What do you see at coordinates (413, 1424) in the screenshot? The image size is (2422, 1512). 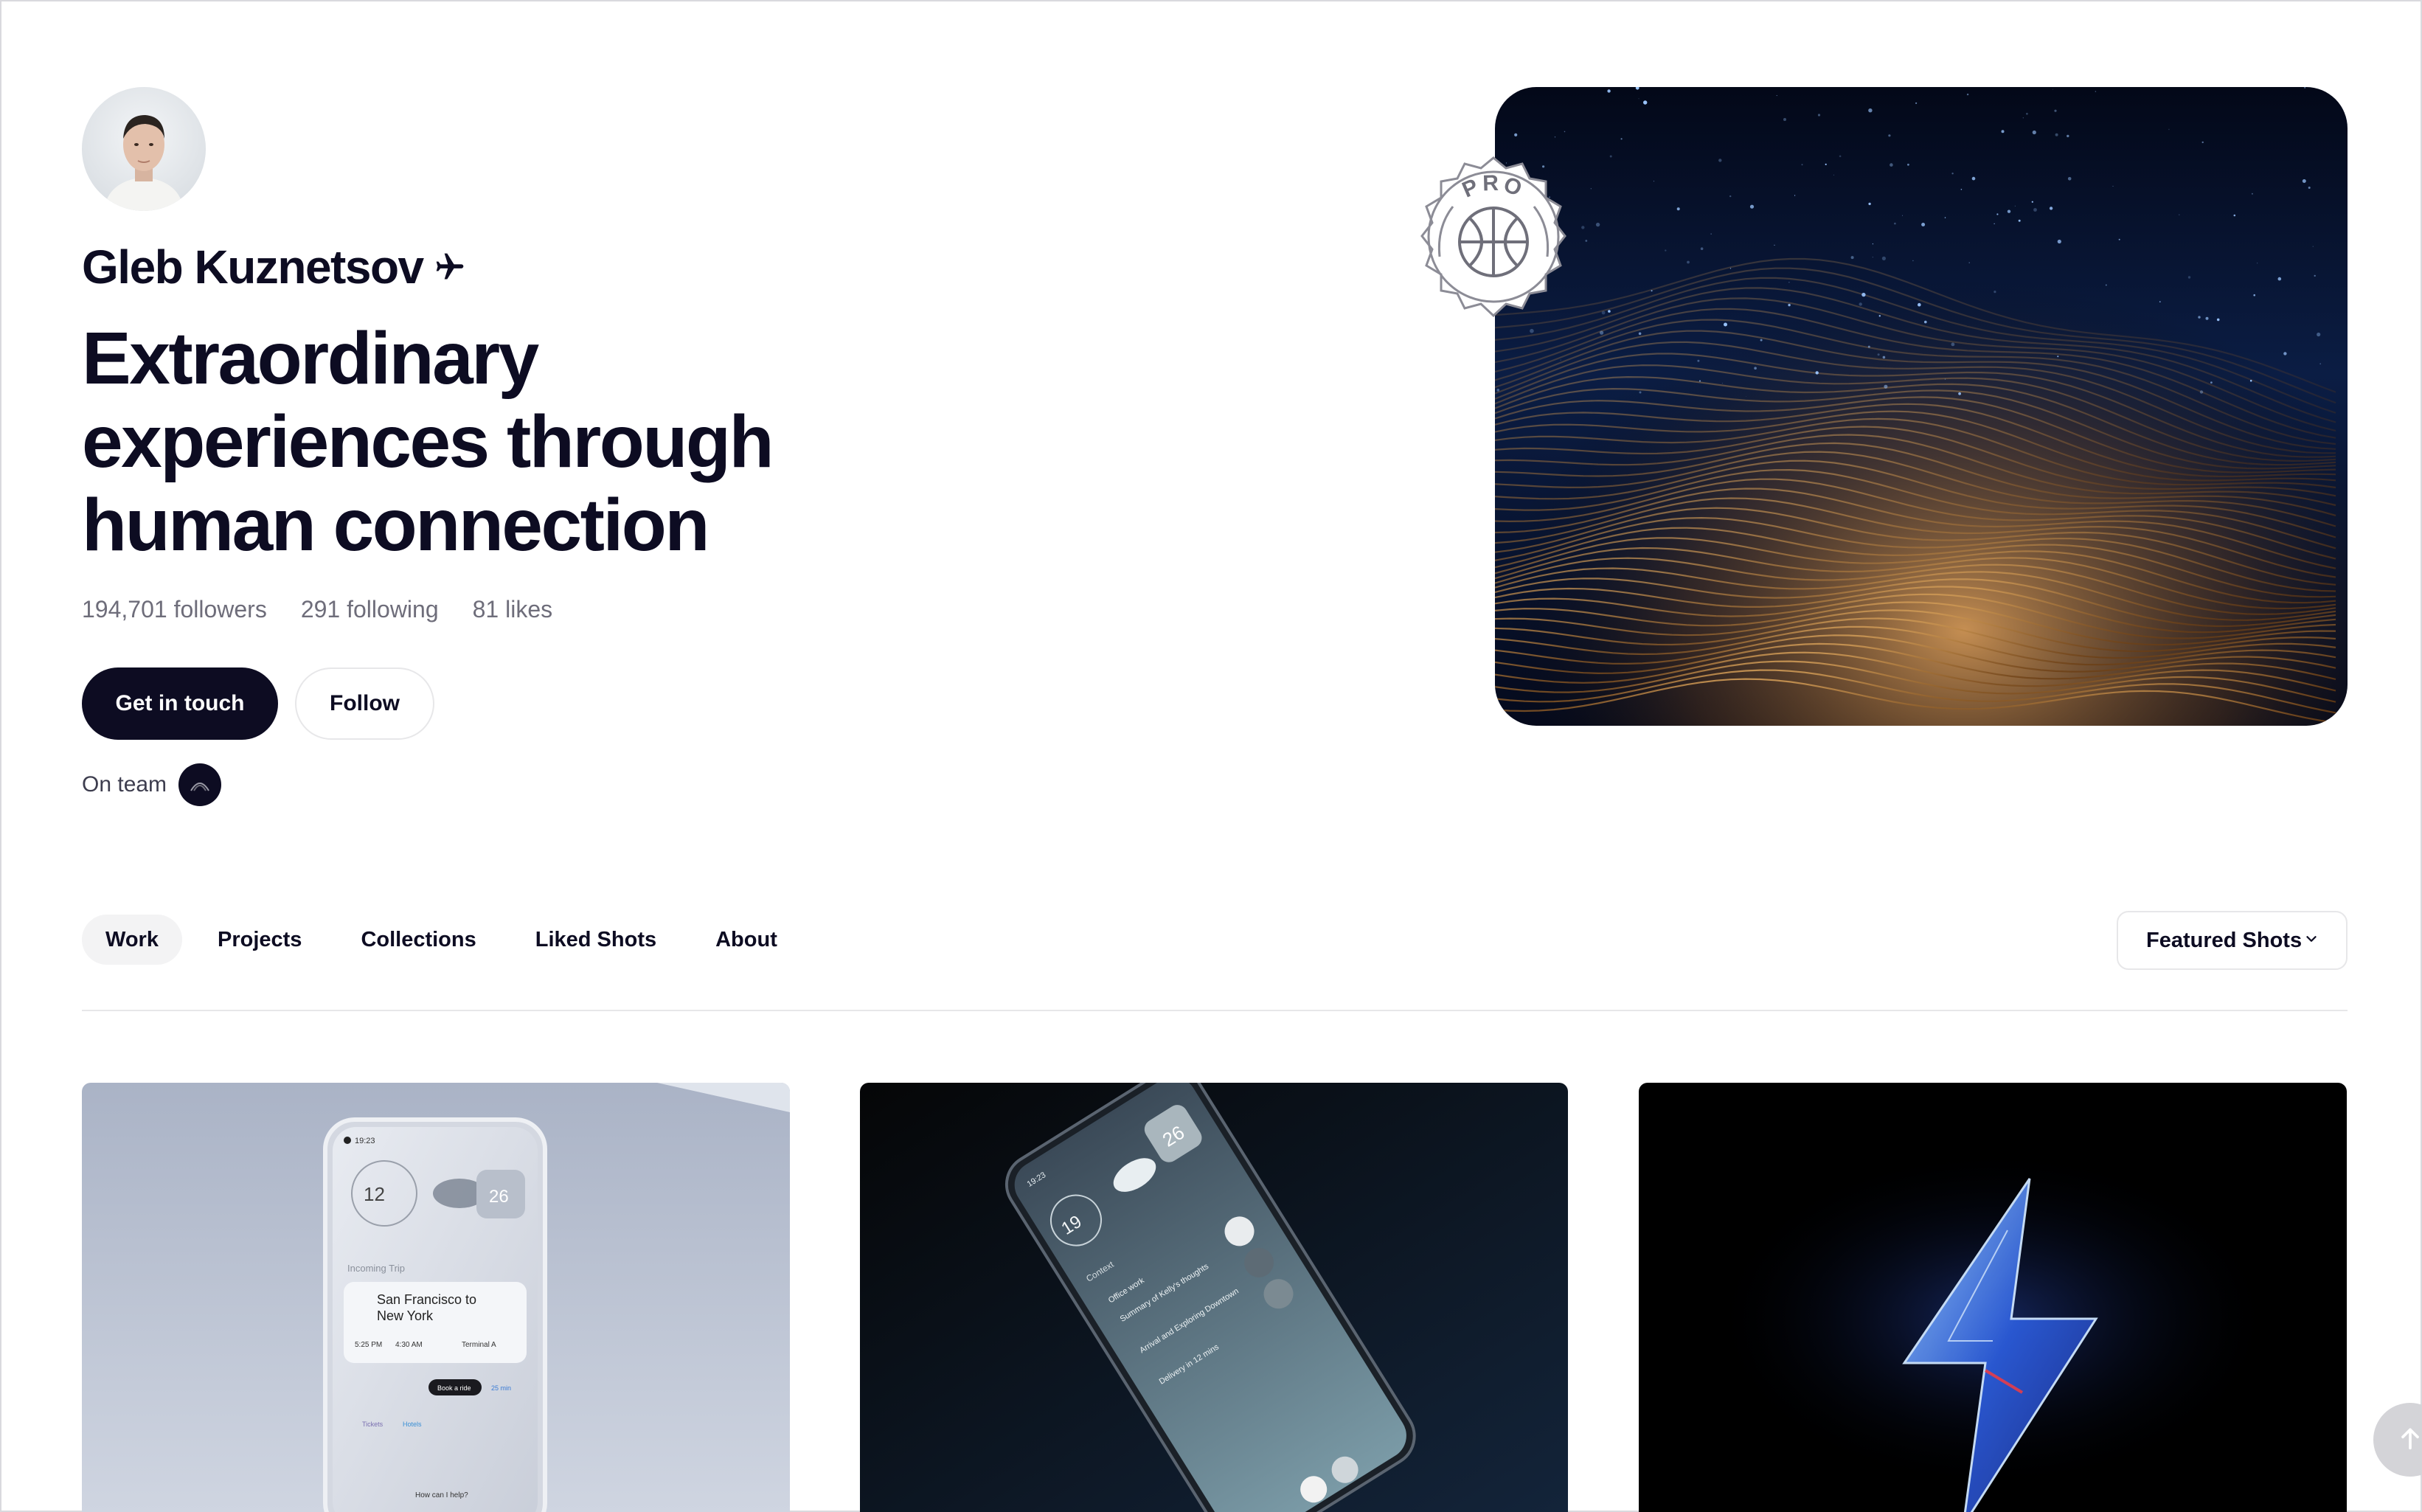 I see `shot1-chip-2: Hotels` at bounding box center [413, 1424].